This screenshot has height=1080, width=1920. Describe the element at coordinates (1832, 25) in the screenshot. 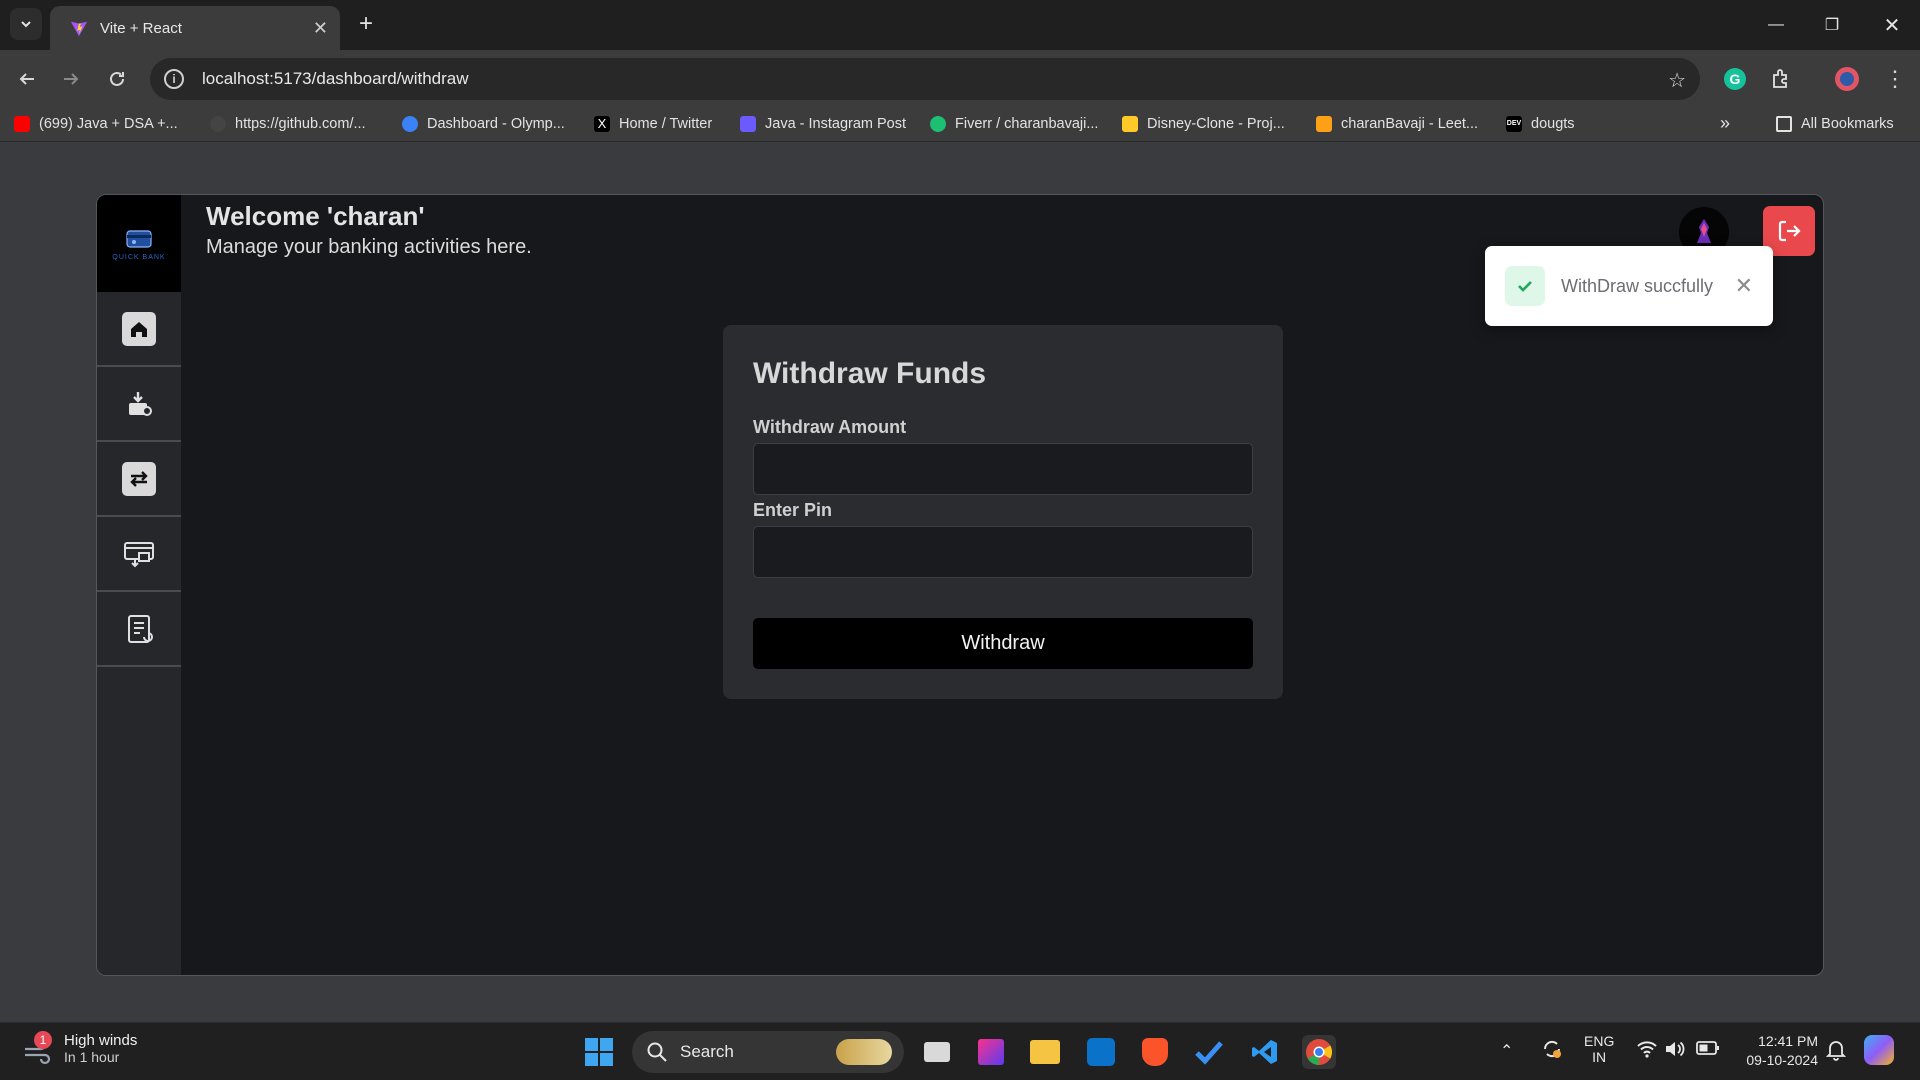

I see `restore-button: ❐` at that location.